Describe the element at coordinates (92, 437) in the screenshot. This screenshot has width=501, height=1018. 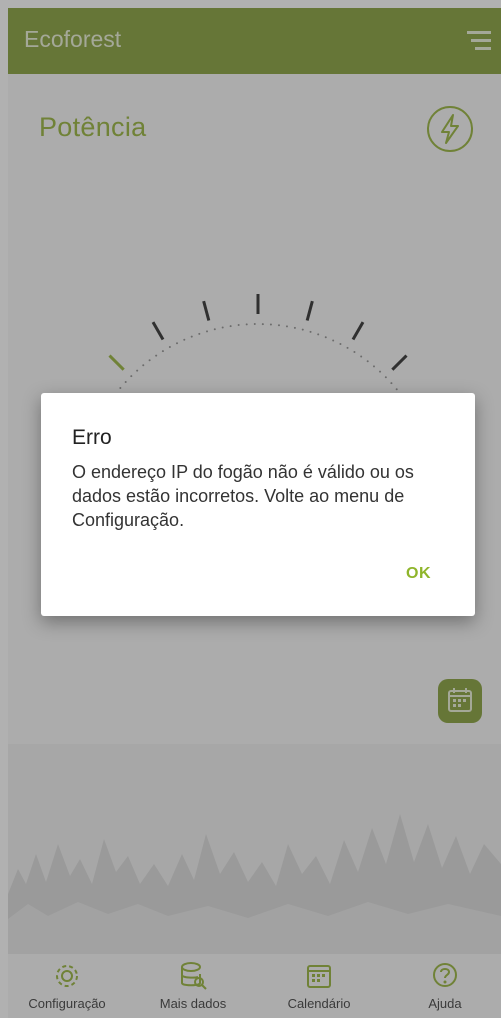
I see `dialog-title: Erro` at that location.